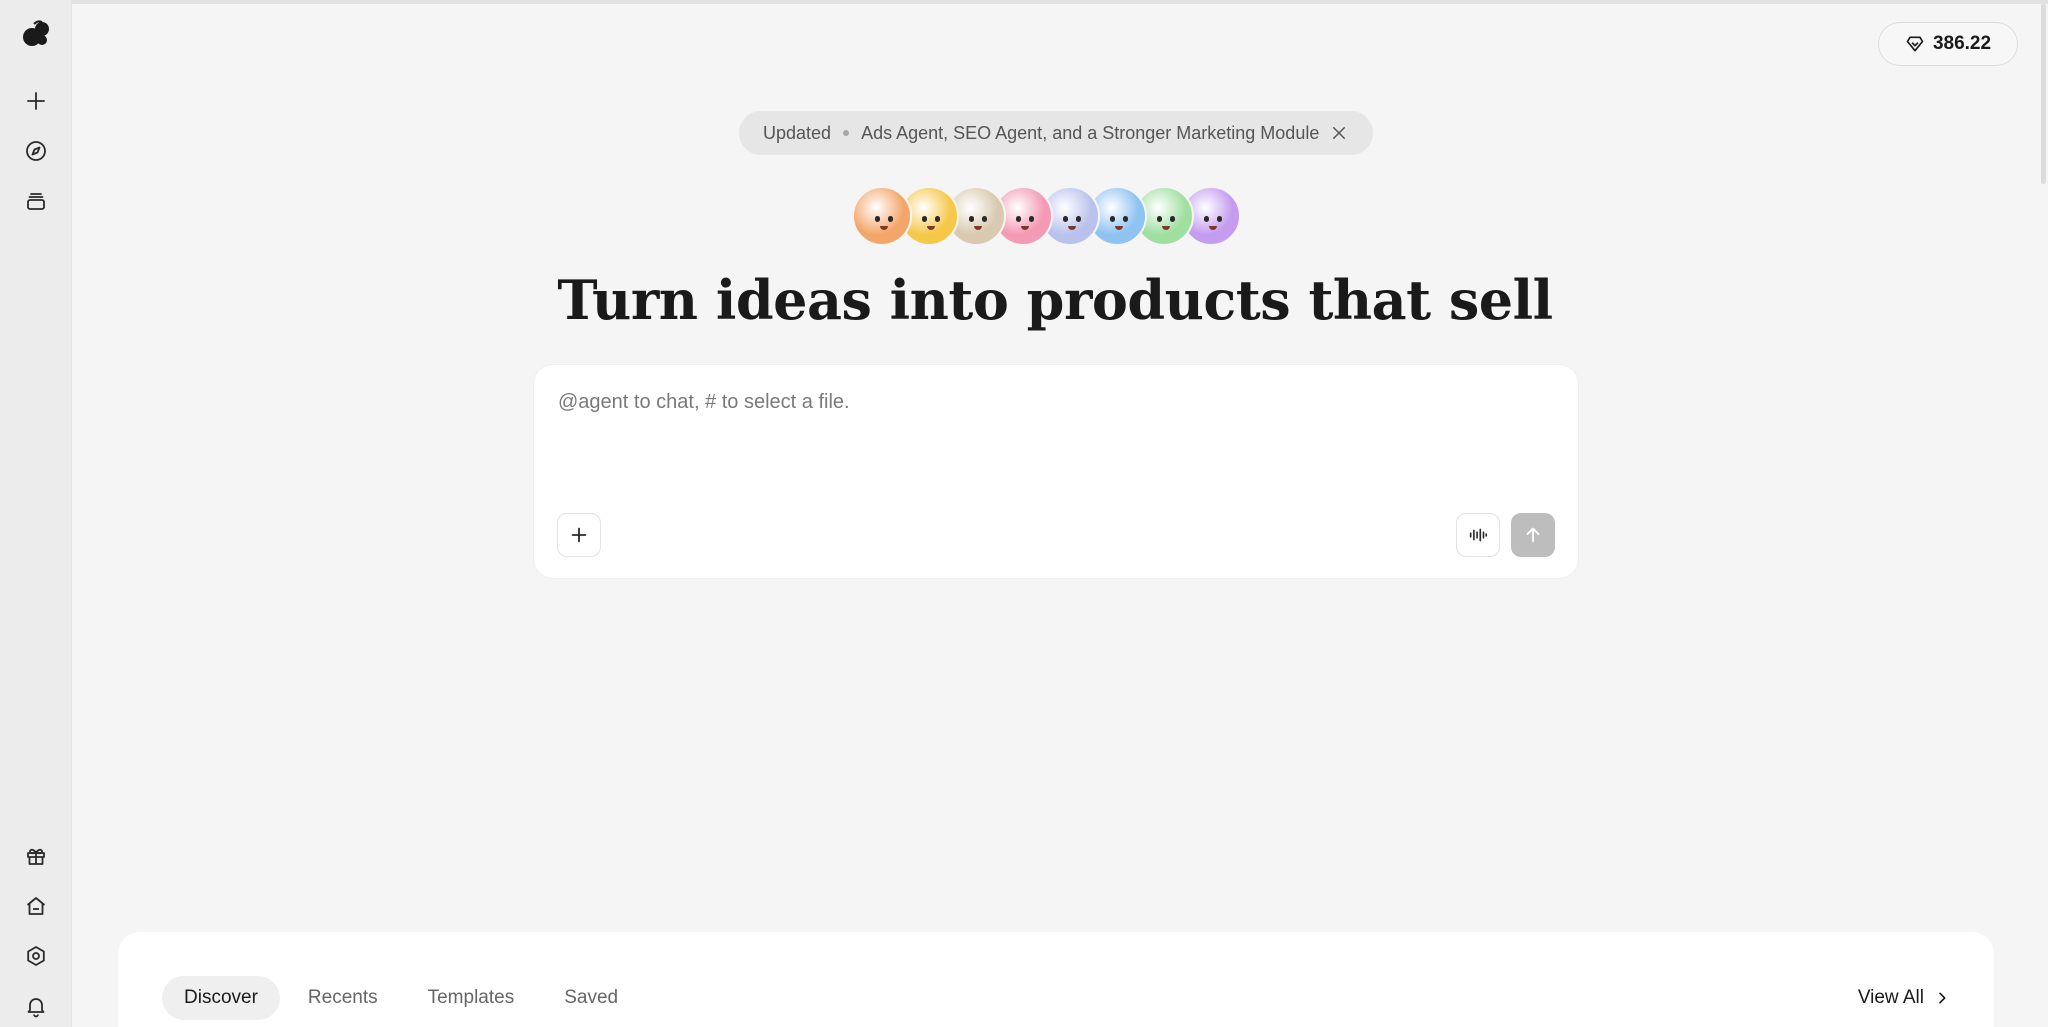 This screenshot has width=2048, height=1027. I want to click on hero-title: Turn ideas into products that sell, so click(1055, 300).